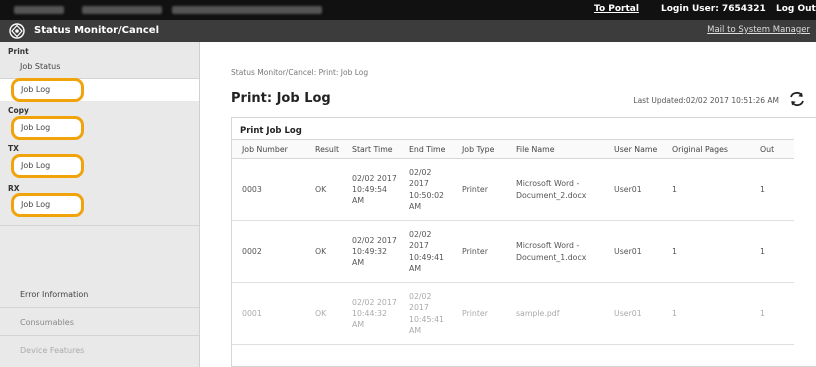  Describe the element at coordinates (429, 251) in the screenshot. I see `end-time-cell: 02/02 2017 10:49:41 AM` at that location.